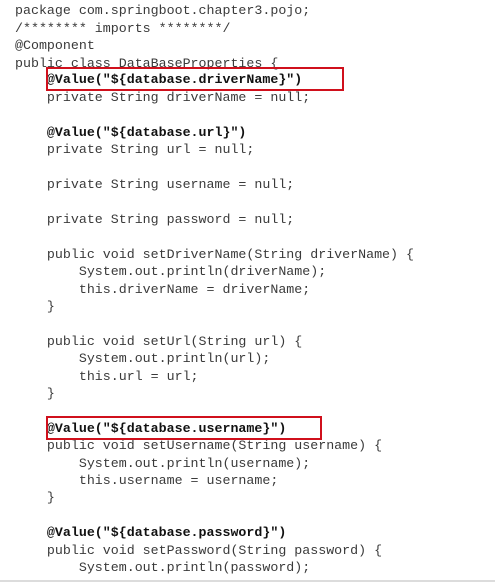 The width and height of the screenshot is (495, 582). What do you see at coordinates (147, 480) in the screenshot?
I see `code-line: this.username = username;` at bounding box center [147, 480].